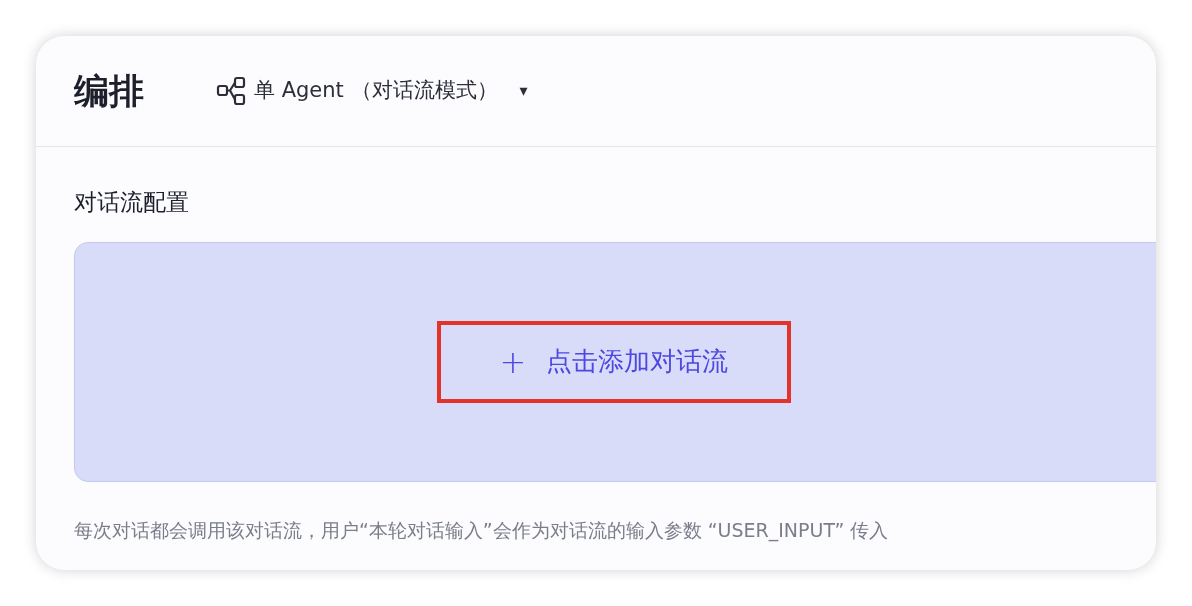 The image size is (1192, 606). I want to click on add-conversation-flow-button: + 点击添加对话流, so click(614, 361).